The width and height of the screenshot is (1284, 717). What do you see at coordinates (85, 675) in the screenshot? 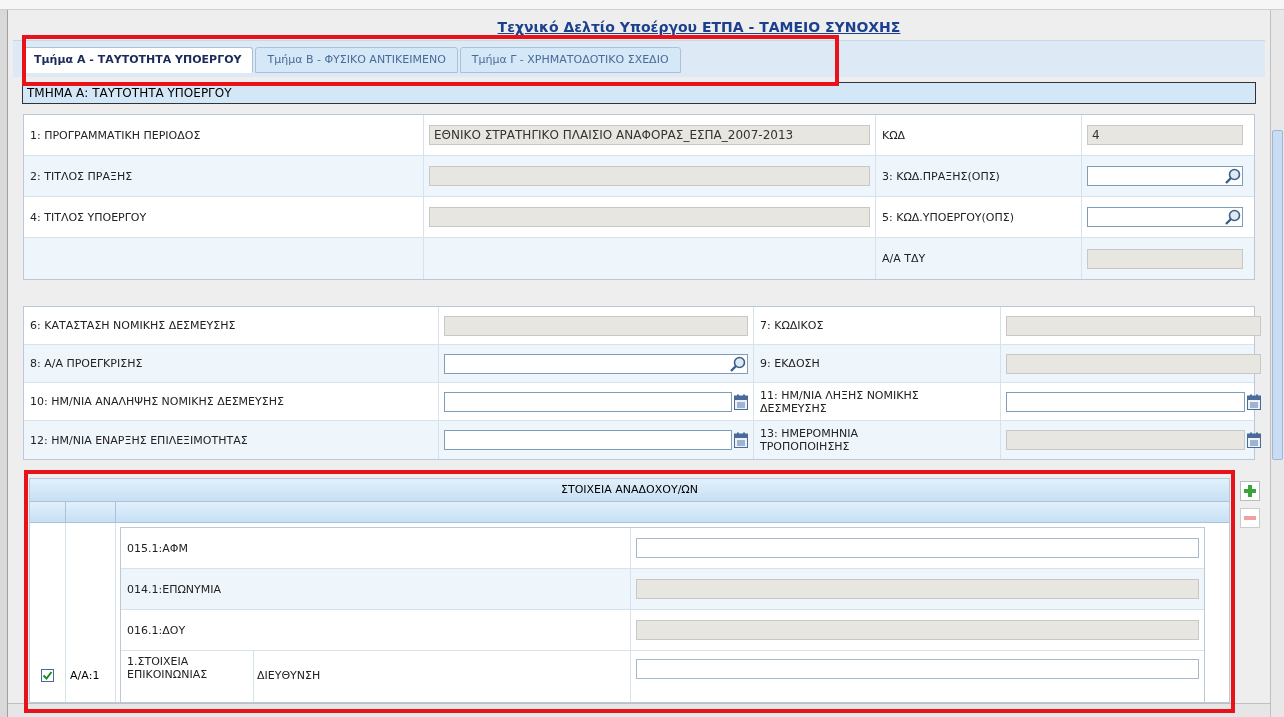
I see `row-number: Α/Α:1` at bounding box center [85, 675].